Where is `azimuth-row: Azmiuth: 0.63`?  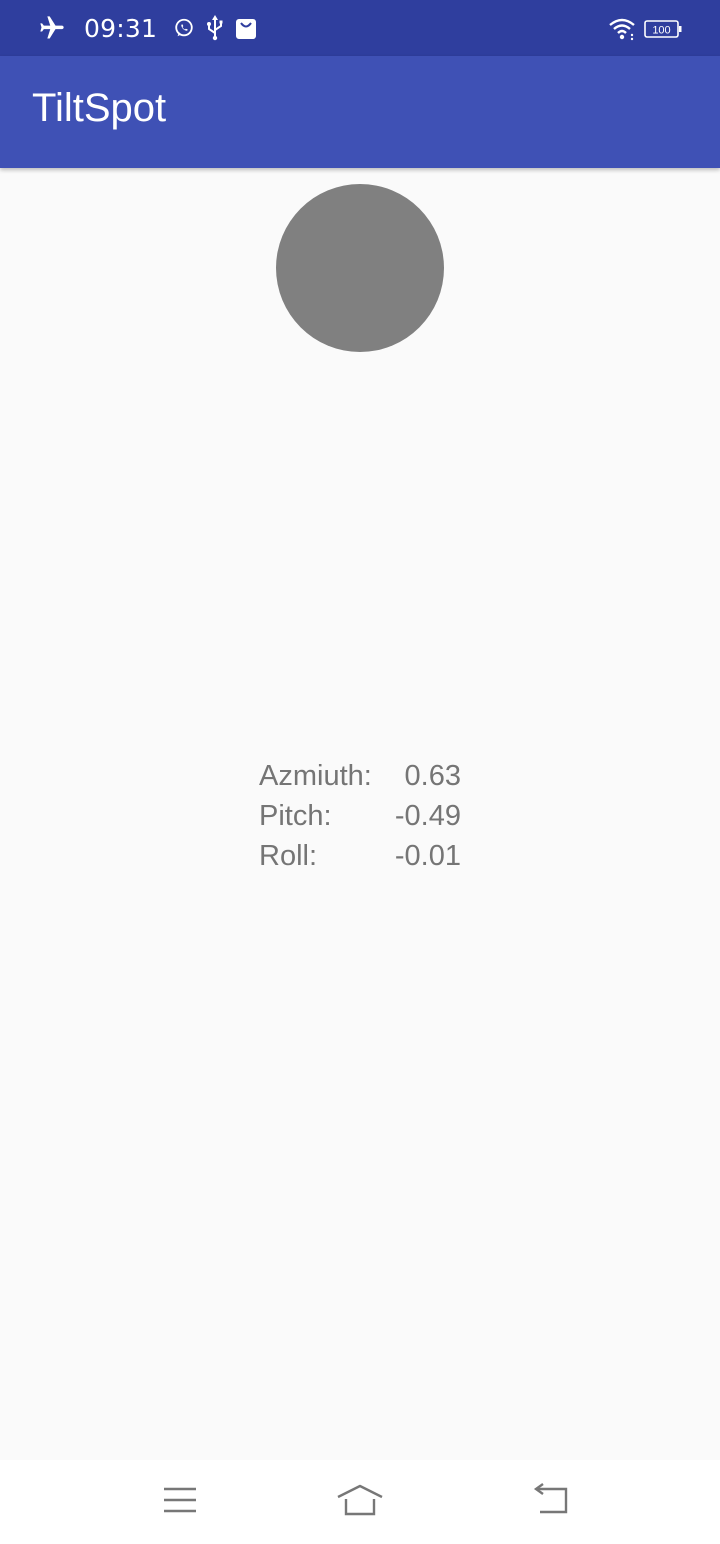 azimuth-row: Azmiuth: 0.63 is located at coordinates (361, 776).